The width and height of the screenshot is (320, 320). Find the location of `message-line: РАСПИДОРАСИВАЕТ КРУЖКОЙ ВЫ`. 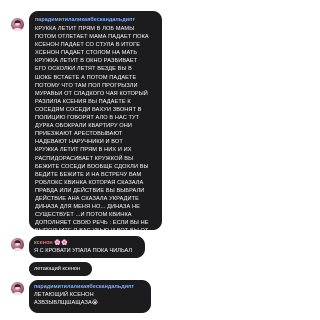

message-line: РАСПИДОРАСИВАЕТ КРУЖКОЙ ВЫ is located at coordinates (84, 158).